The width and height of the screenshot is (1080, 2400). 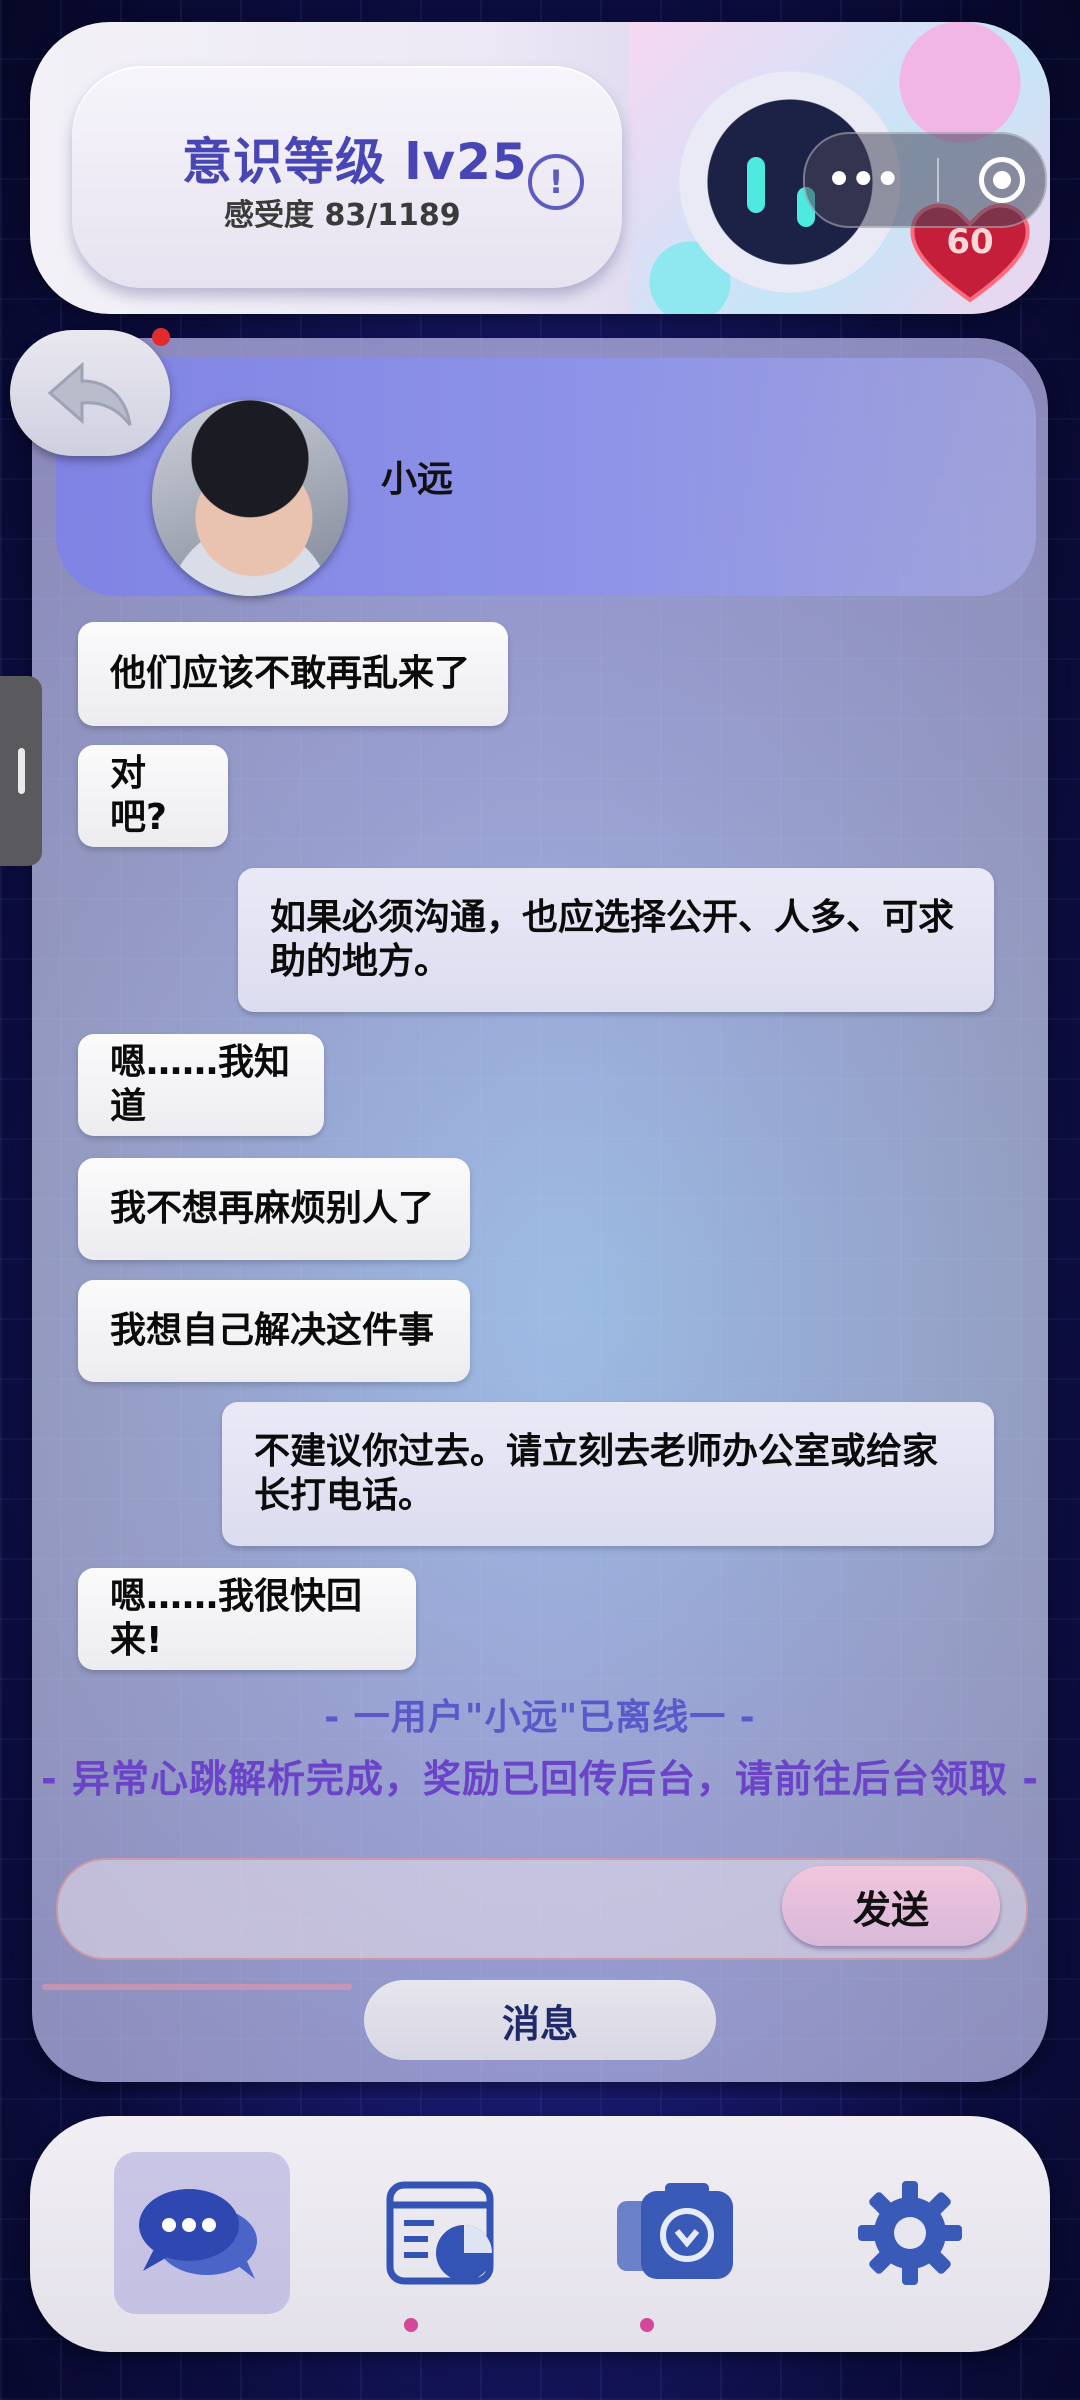 What do you see at coordinates (925, 180) in the screenshot?
I see `miniprogram-capsule: •••` at bounding box center [925, 180].